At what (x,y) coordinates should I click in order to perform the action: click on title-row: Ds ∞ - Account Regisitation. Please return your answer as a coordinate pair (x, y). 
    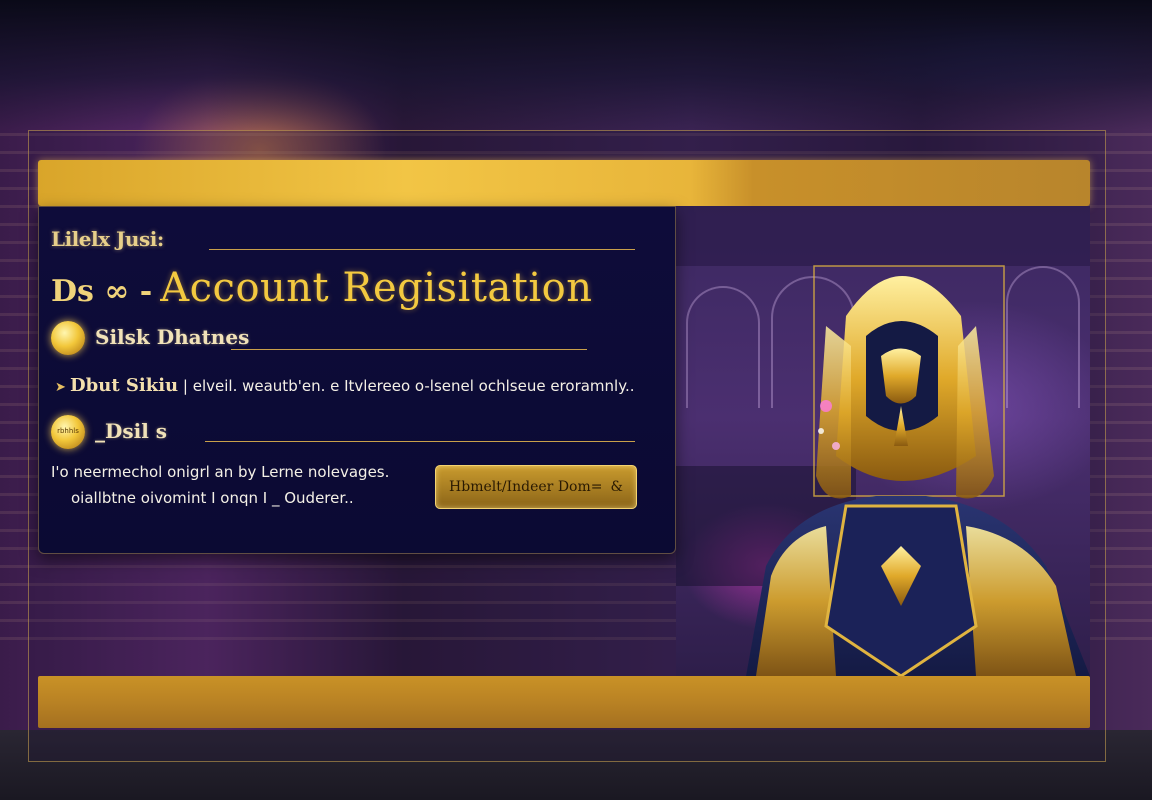
    Looking at the image, I should click on (321, 288).